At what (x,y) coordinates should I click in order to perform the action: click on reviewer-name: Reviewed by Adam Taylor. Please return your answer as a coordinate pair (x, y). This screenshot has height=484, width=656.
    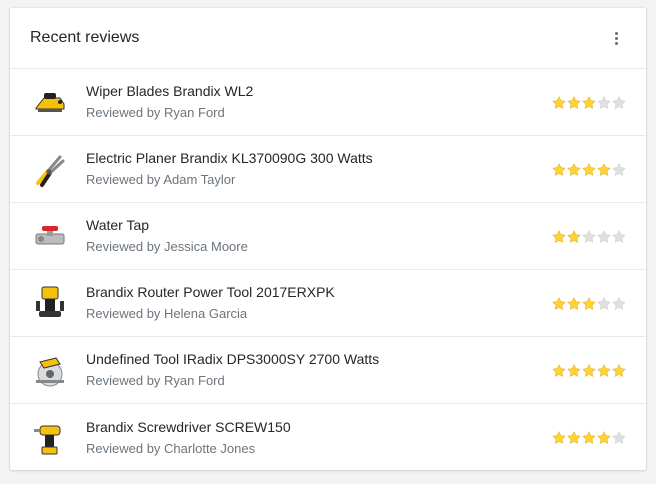
    Looking at the image, I should click on (161, 179).